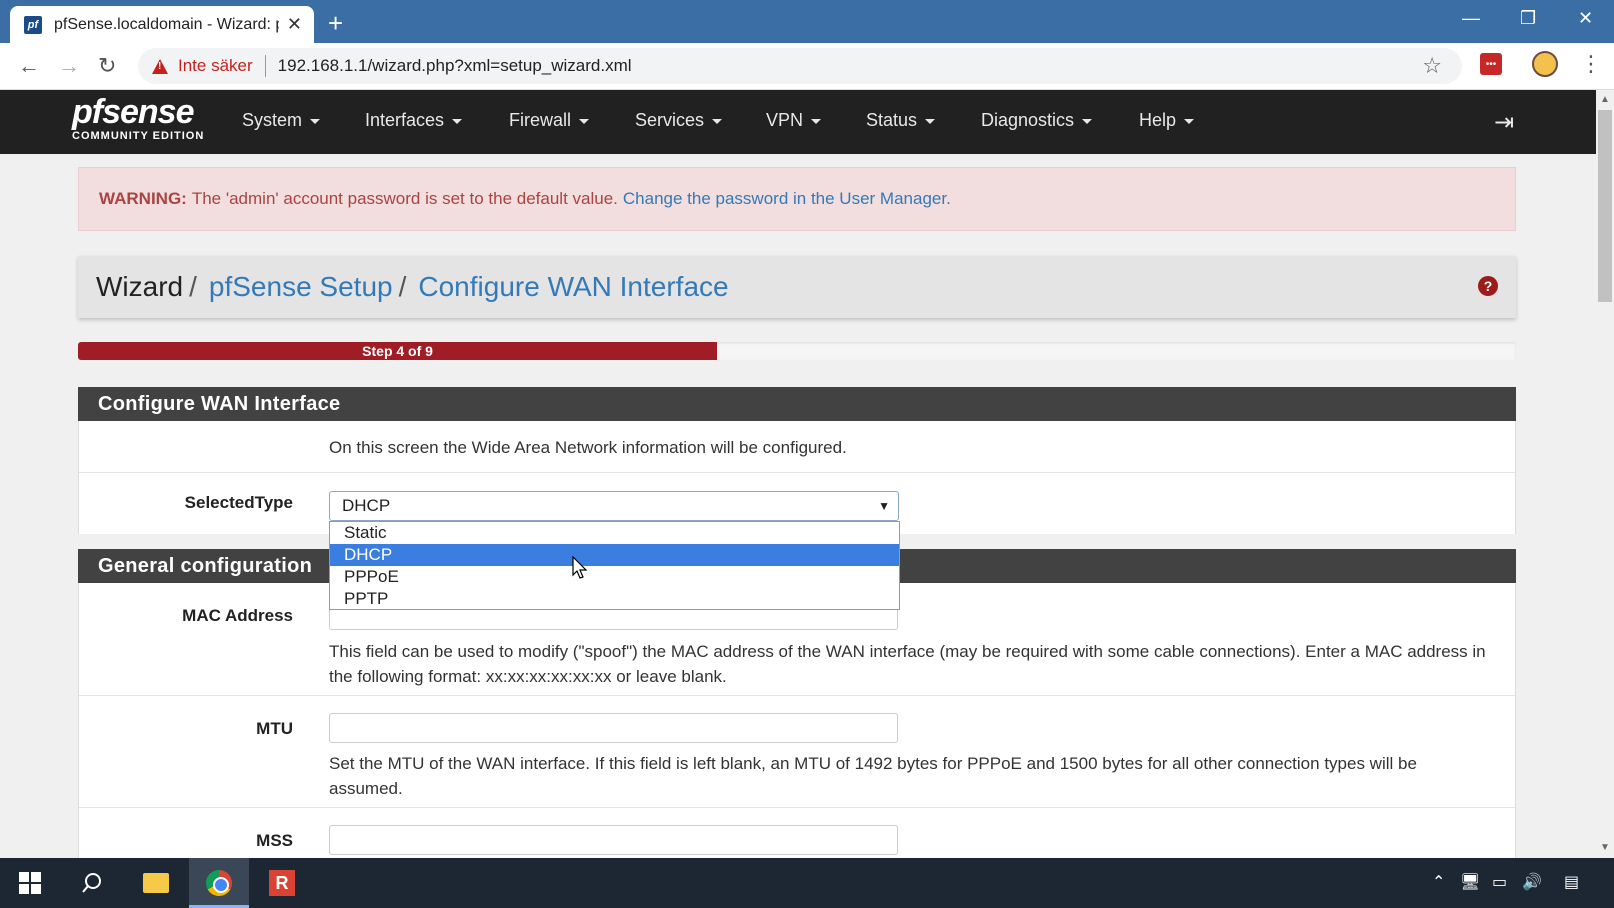 The image size is (1614, 908). Describe the element at coordinates (138, 136) in the screenshot. I see `logo-sub: COMMUNITY EDITION` at that location.